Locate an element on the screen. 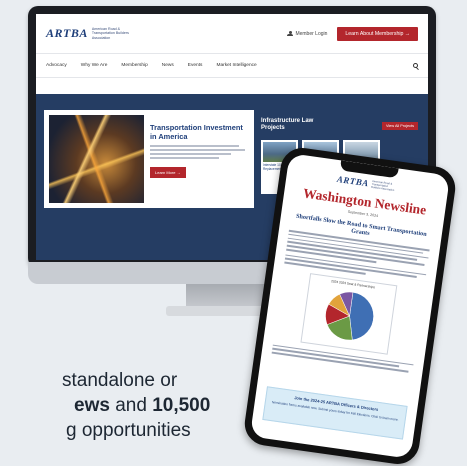 This screenshot has height=466, width=467. pie-chart is located at coordinates (349, 315).